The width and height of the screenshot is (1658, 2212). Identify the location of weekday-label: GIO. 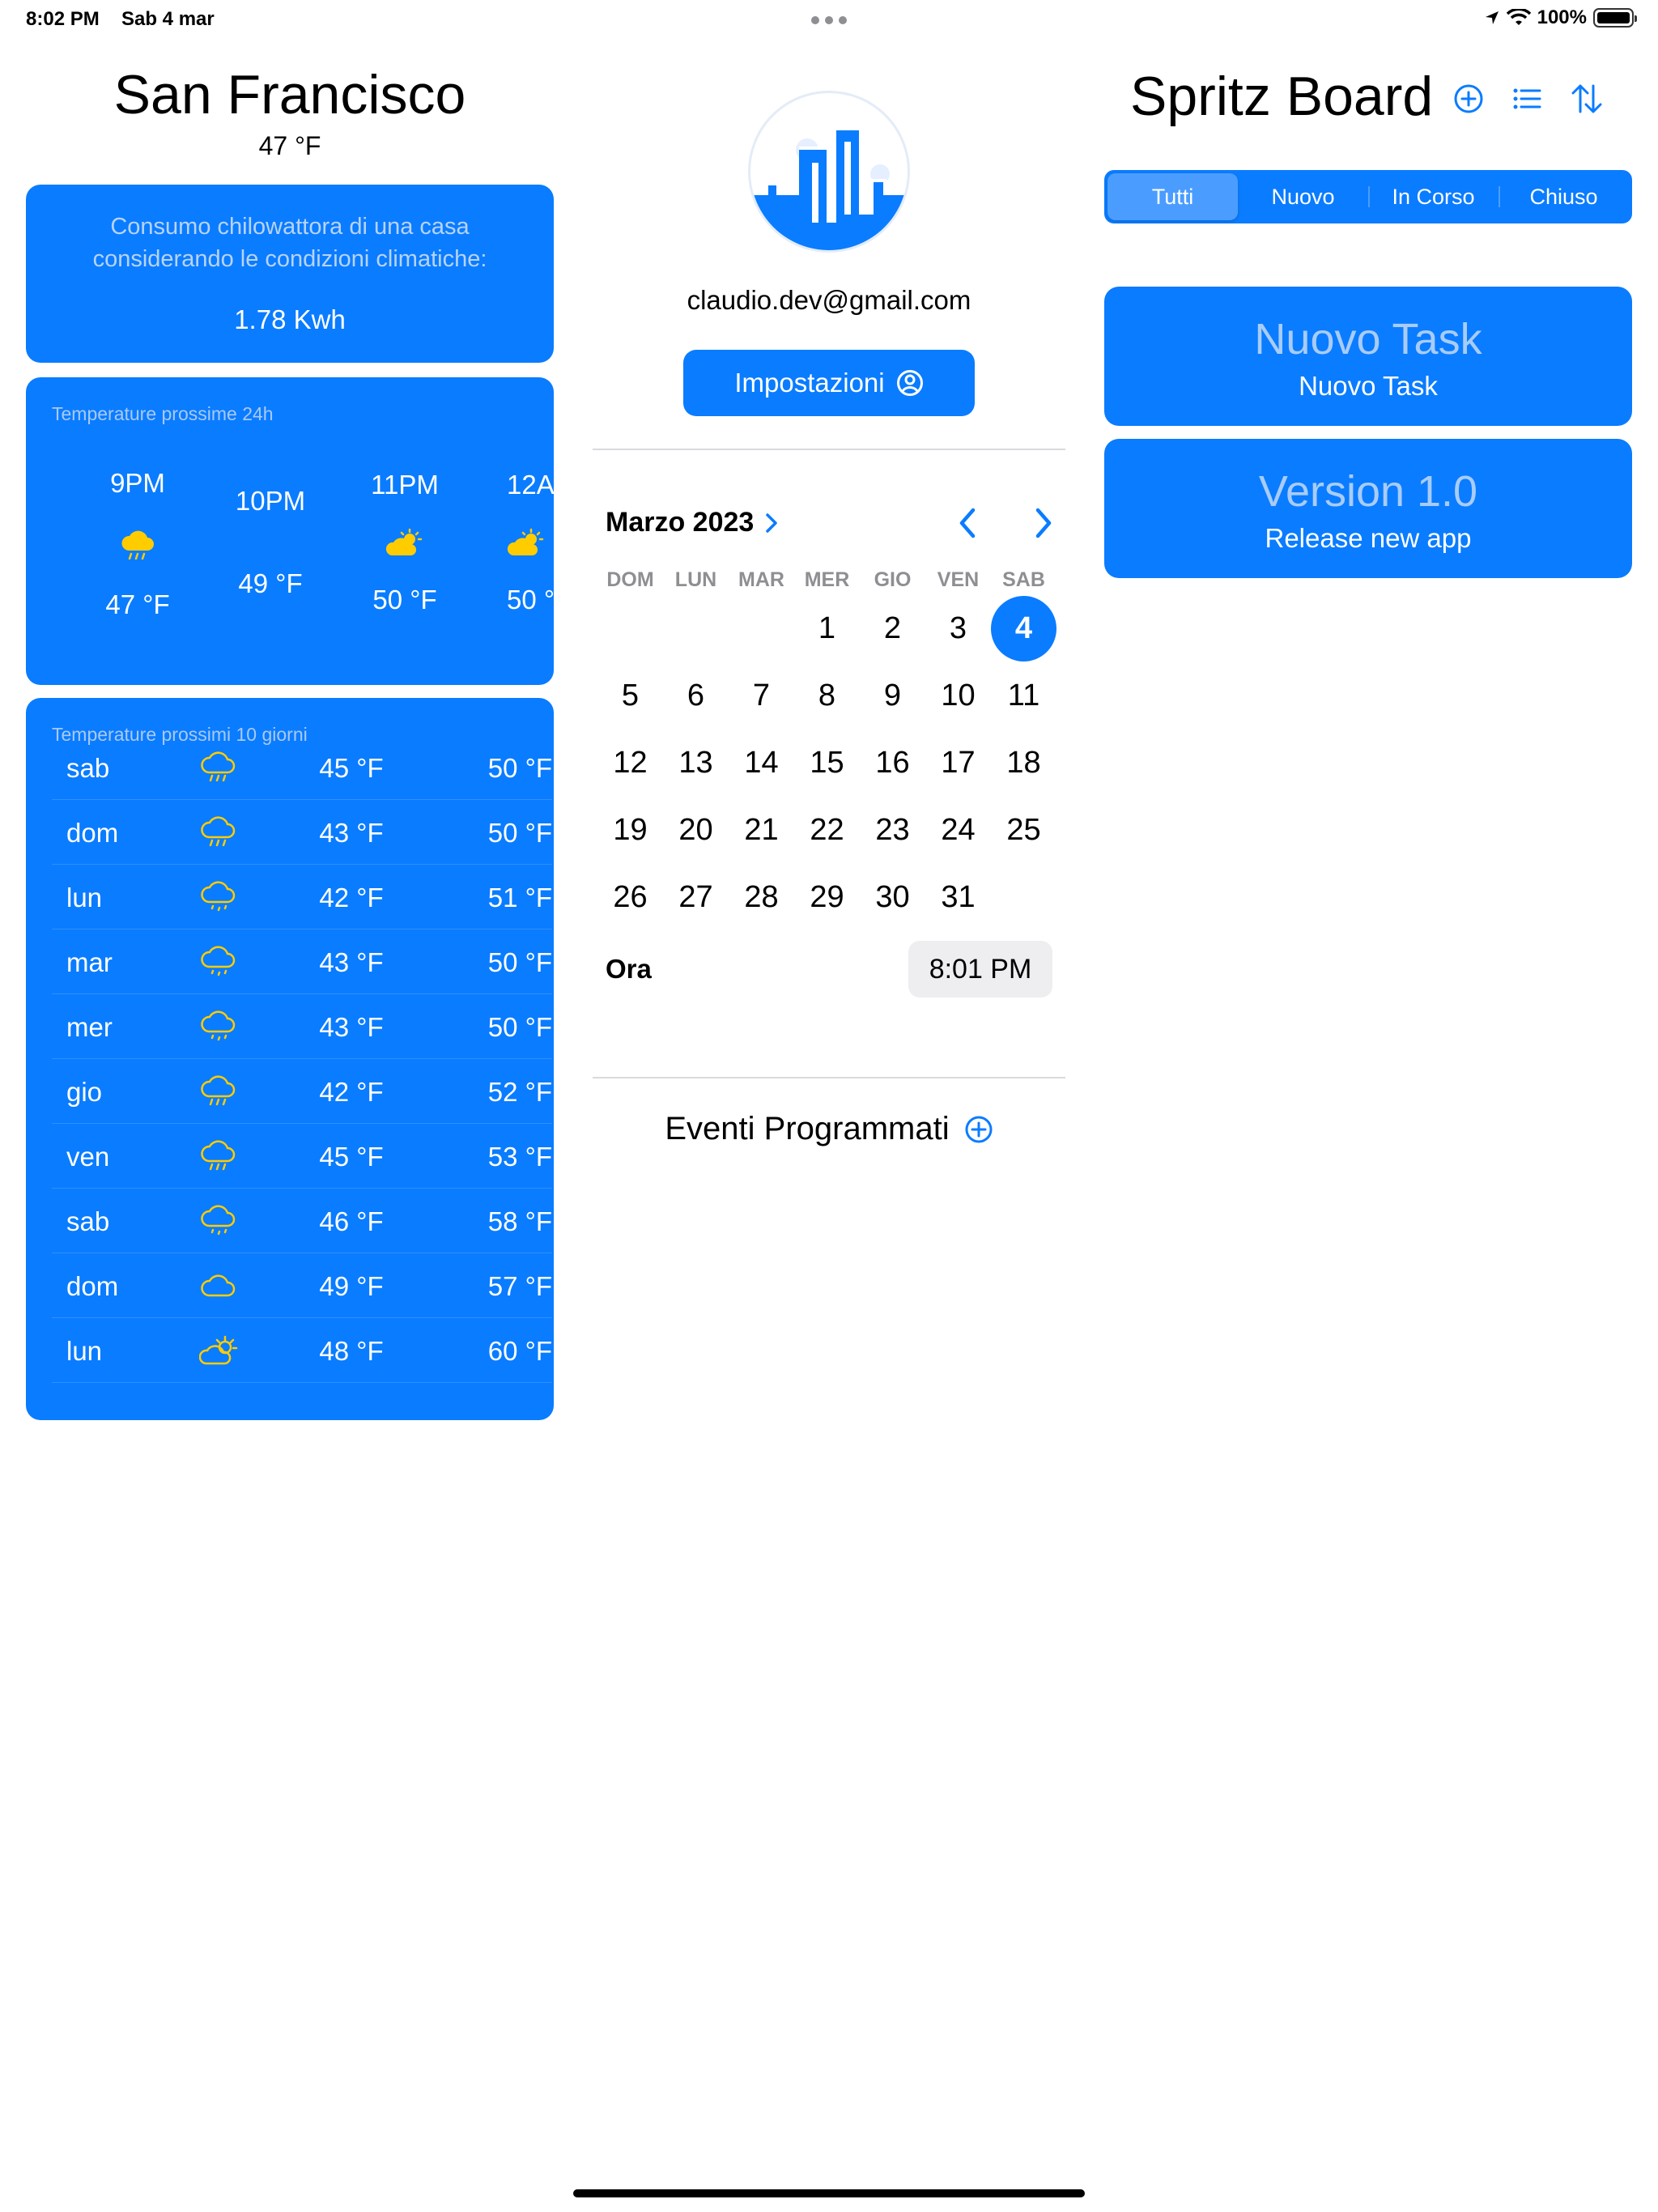
(893, 580).